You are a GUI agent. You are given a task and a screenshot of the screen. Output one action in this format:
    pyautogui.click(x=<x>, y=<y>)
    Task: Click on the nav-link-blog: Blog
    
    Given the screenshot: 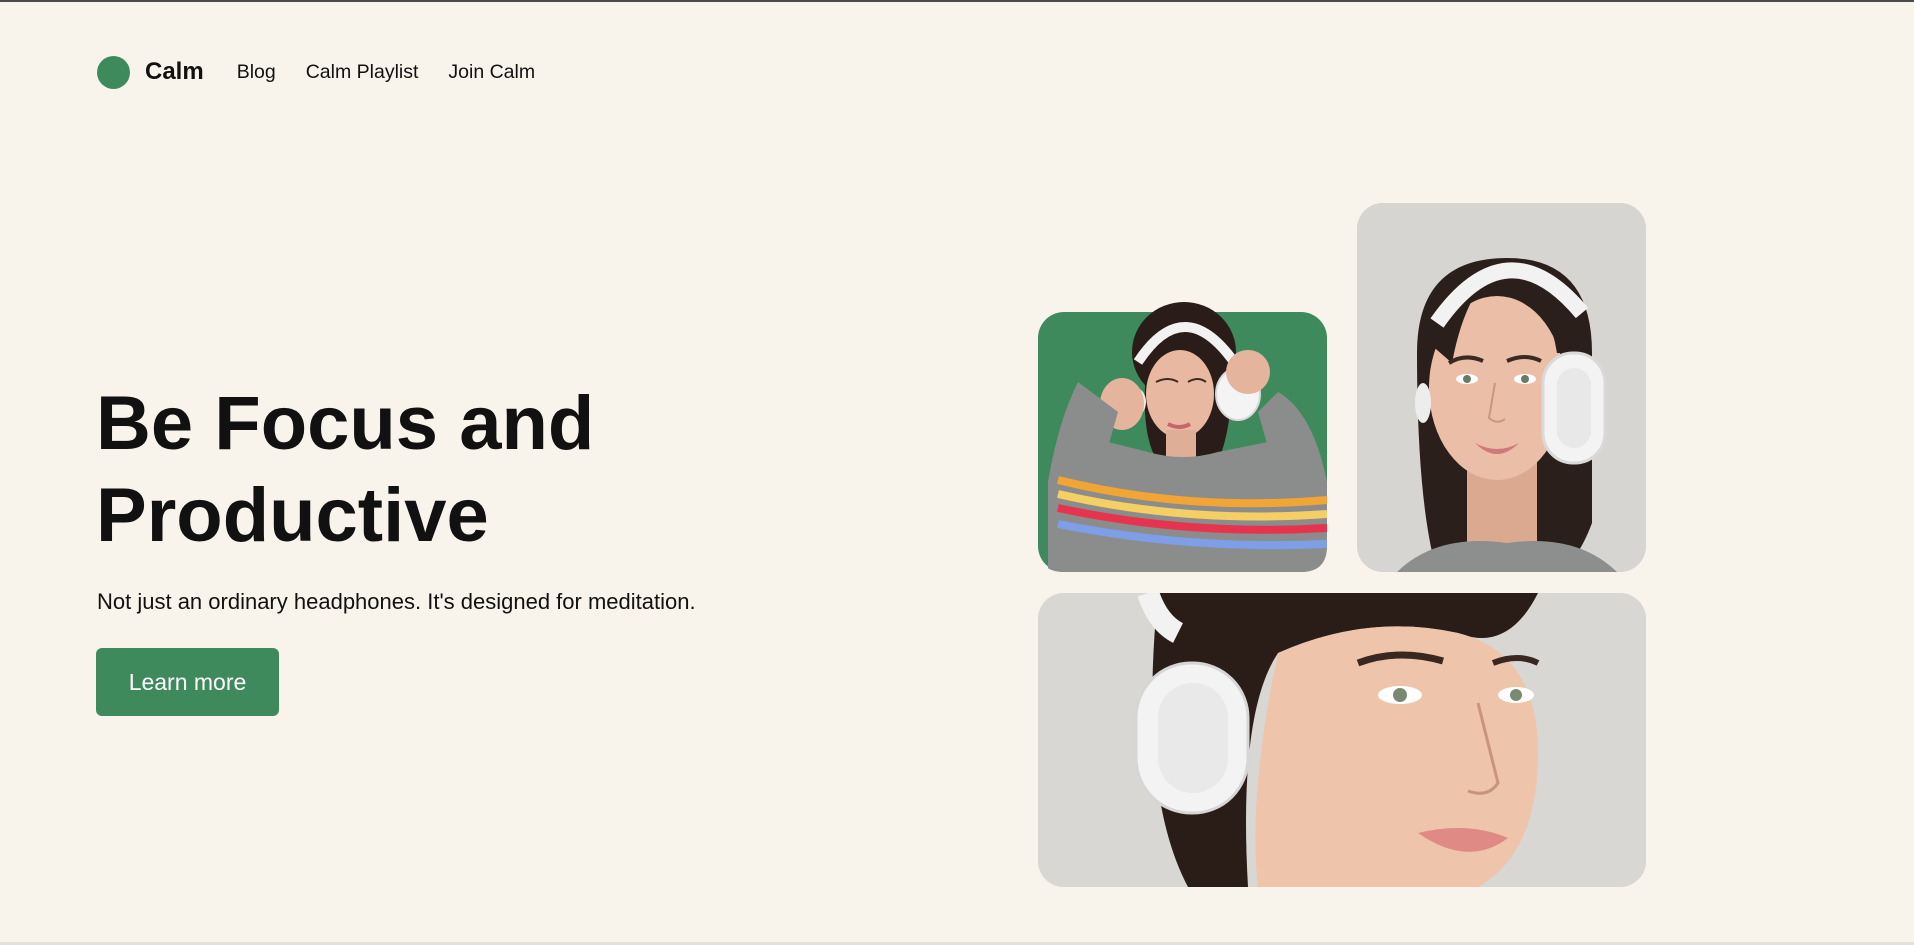 What is the action you would take?
    pyautogui.click(x=256, y=72)
    